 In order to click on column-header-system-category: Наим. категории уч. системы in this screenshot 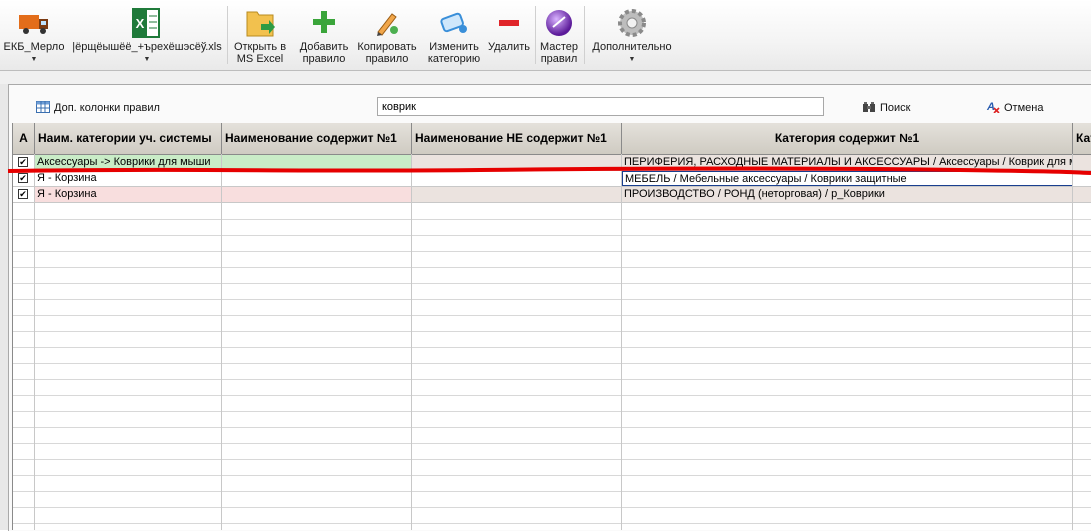, I will do `click(128, 138)`.